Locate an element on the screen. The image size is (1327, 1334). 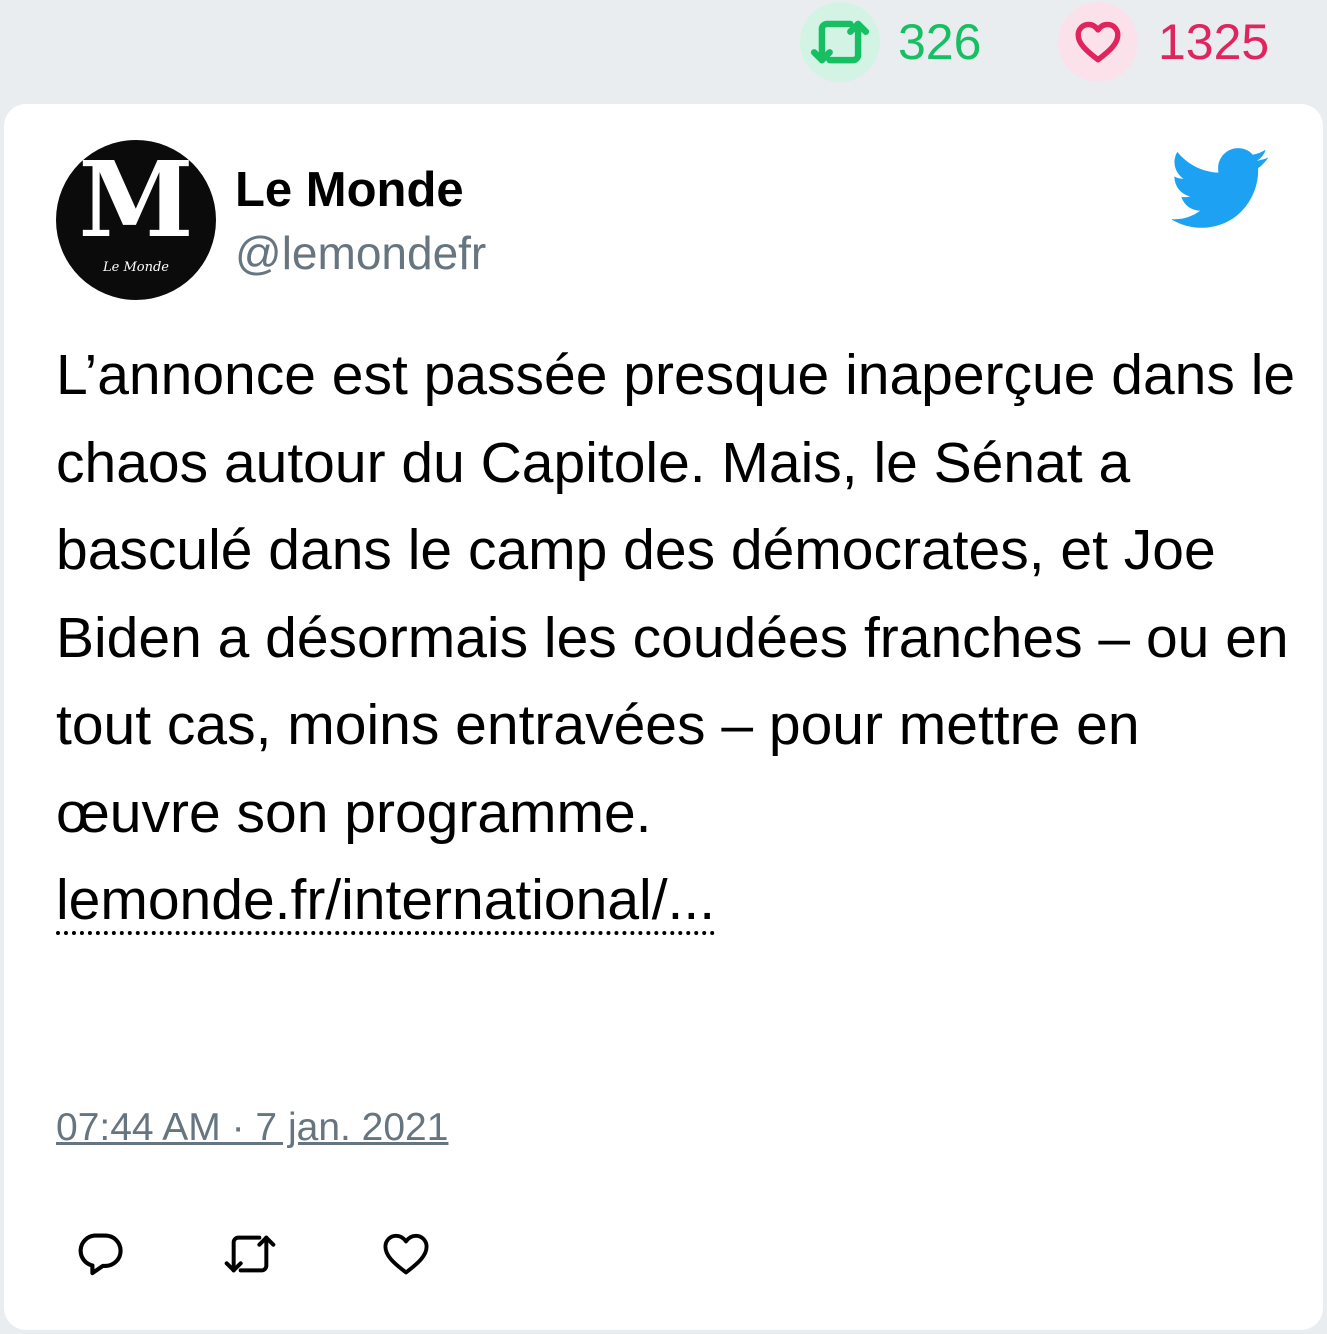
twitter-bird-icon is located at coordinates (1220, 189).